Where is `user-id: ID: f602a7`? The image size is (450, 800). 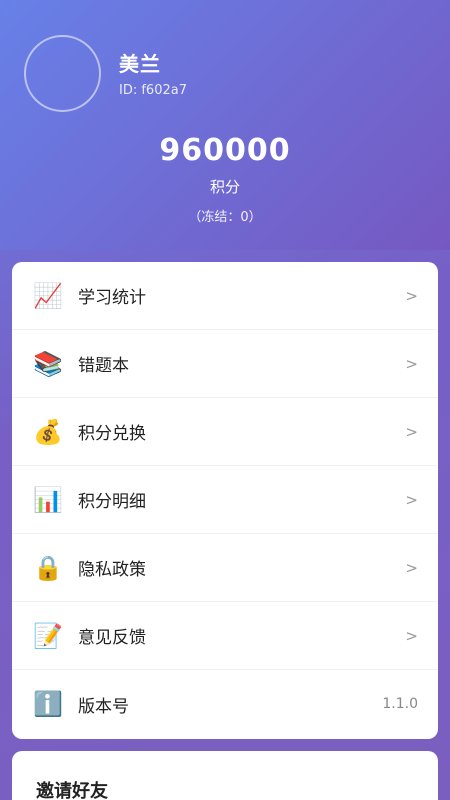
user-id: ID: f602a7 is located at coordinates (153, 90).